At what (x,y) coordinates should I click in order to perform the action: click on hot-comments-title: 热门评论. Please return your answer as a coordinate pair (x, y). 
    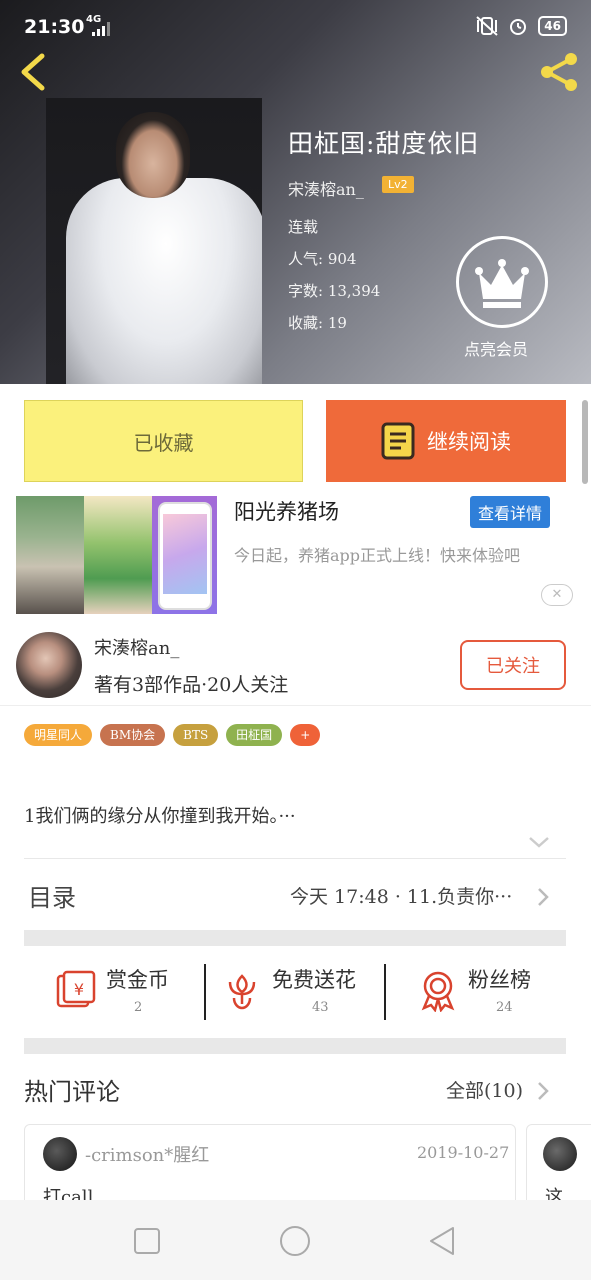
    Looking at the image, I should click on (72, 1092).